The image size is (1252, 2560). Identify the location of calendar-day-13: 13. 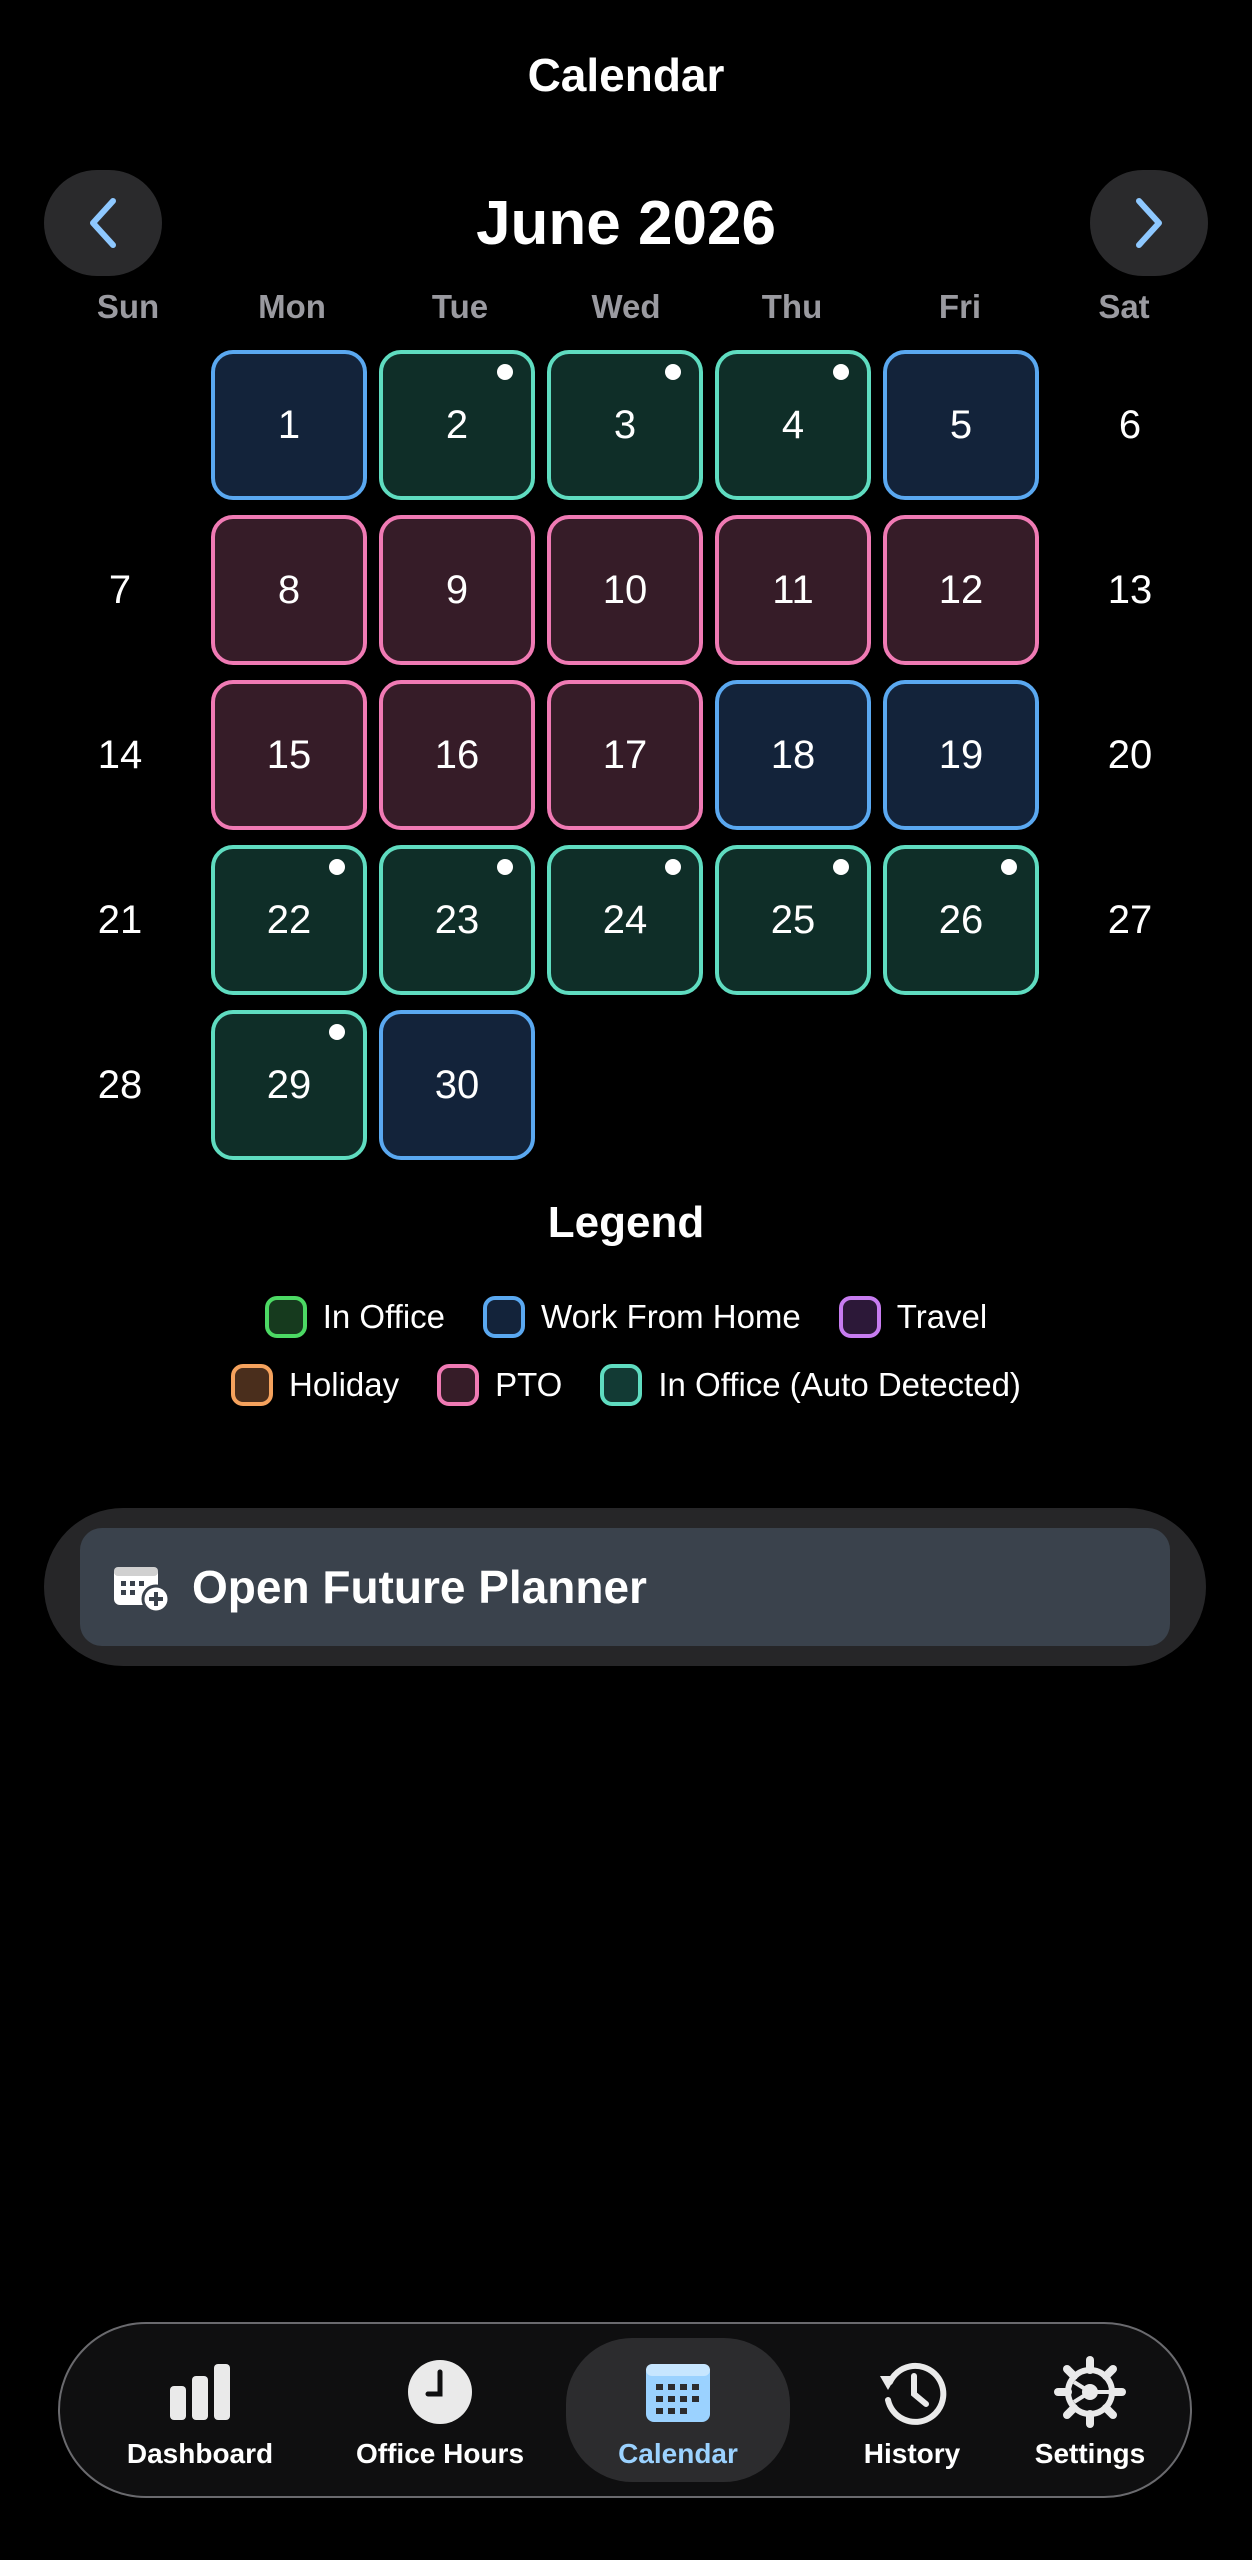
(1130, 590).